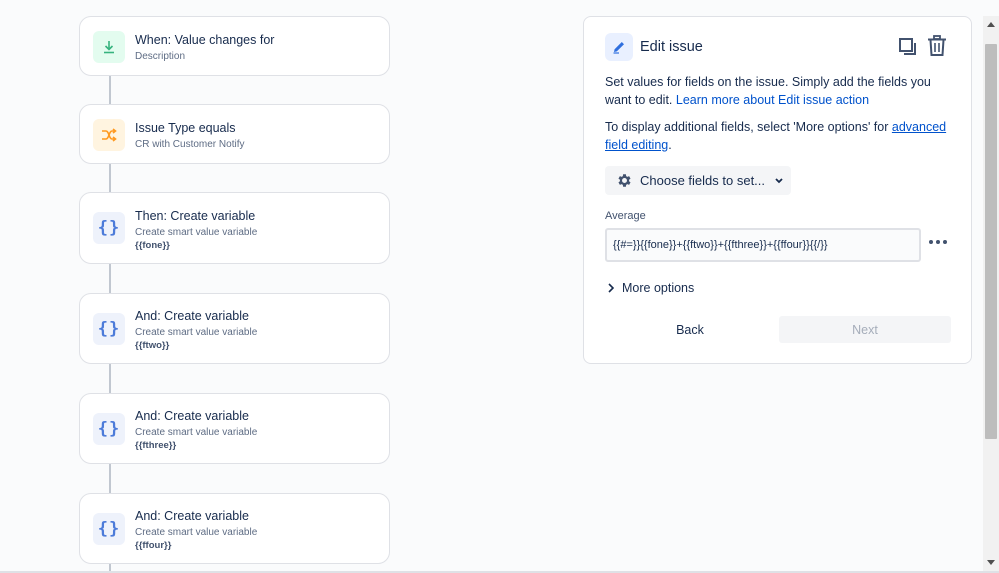 The height and width of the screenshot is (573, 999). What do you see at coordinates (779, 181) in the screenshot?
I see `chevron-down-icon` at bounding box center [779, 181].